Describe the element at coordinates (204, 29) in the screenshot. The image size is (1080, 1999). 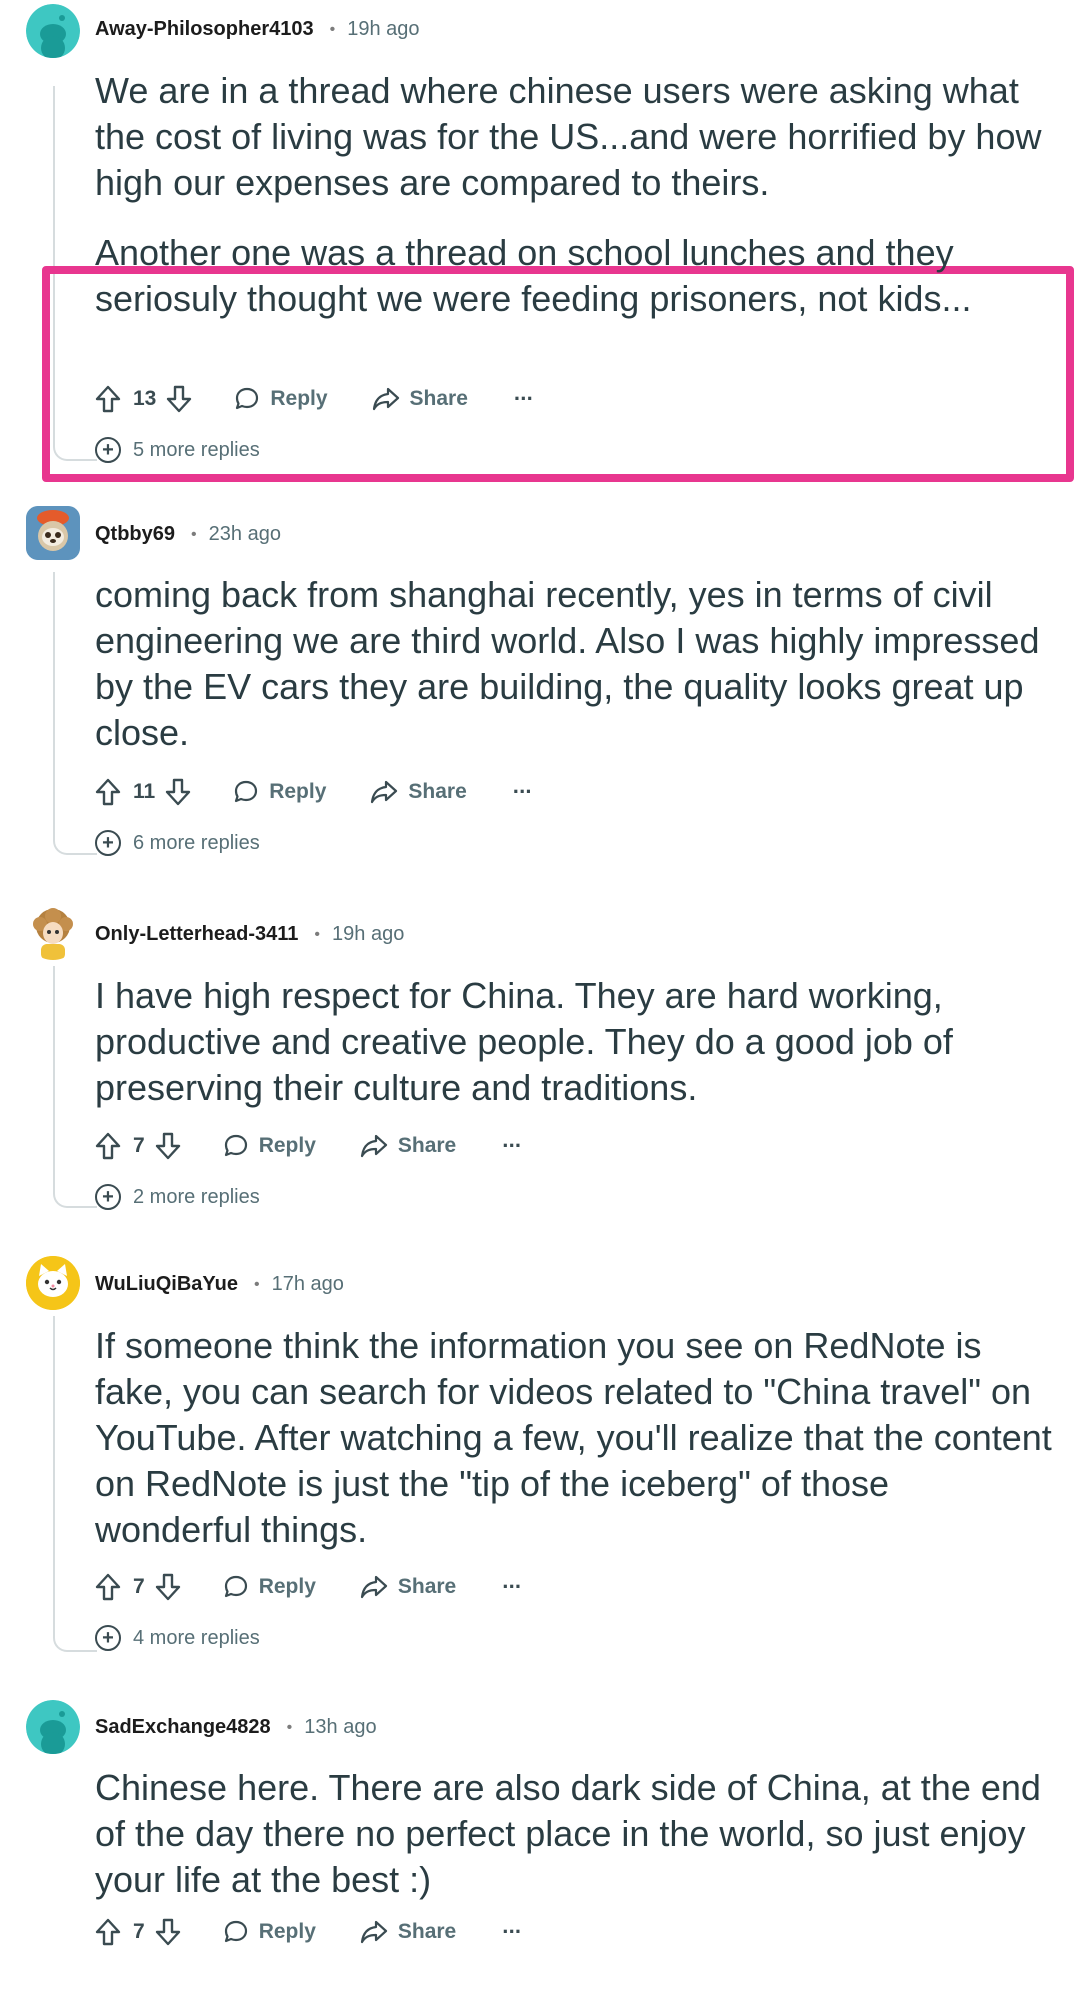
I see `comment-author: Away-Philosopher4103` at that location.